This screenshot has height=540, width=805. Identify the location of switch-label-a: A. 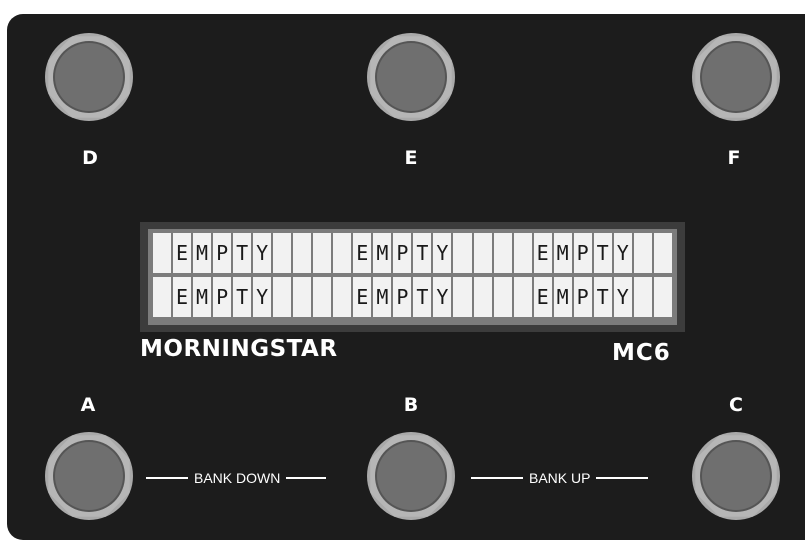
(88, 405).